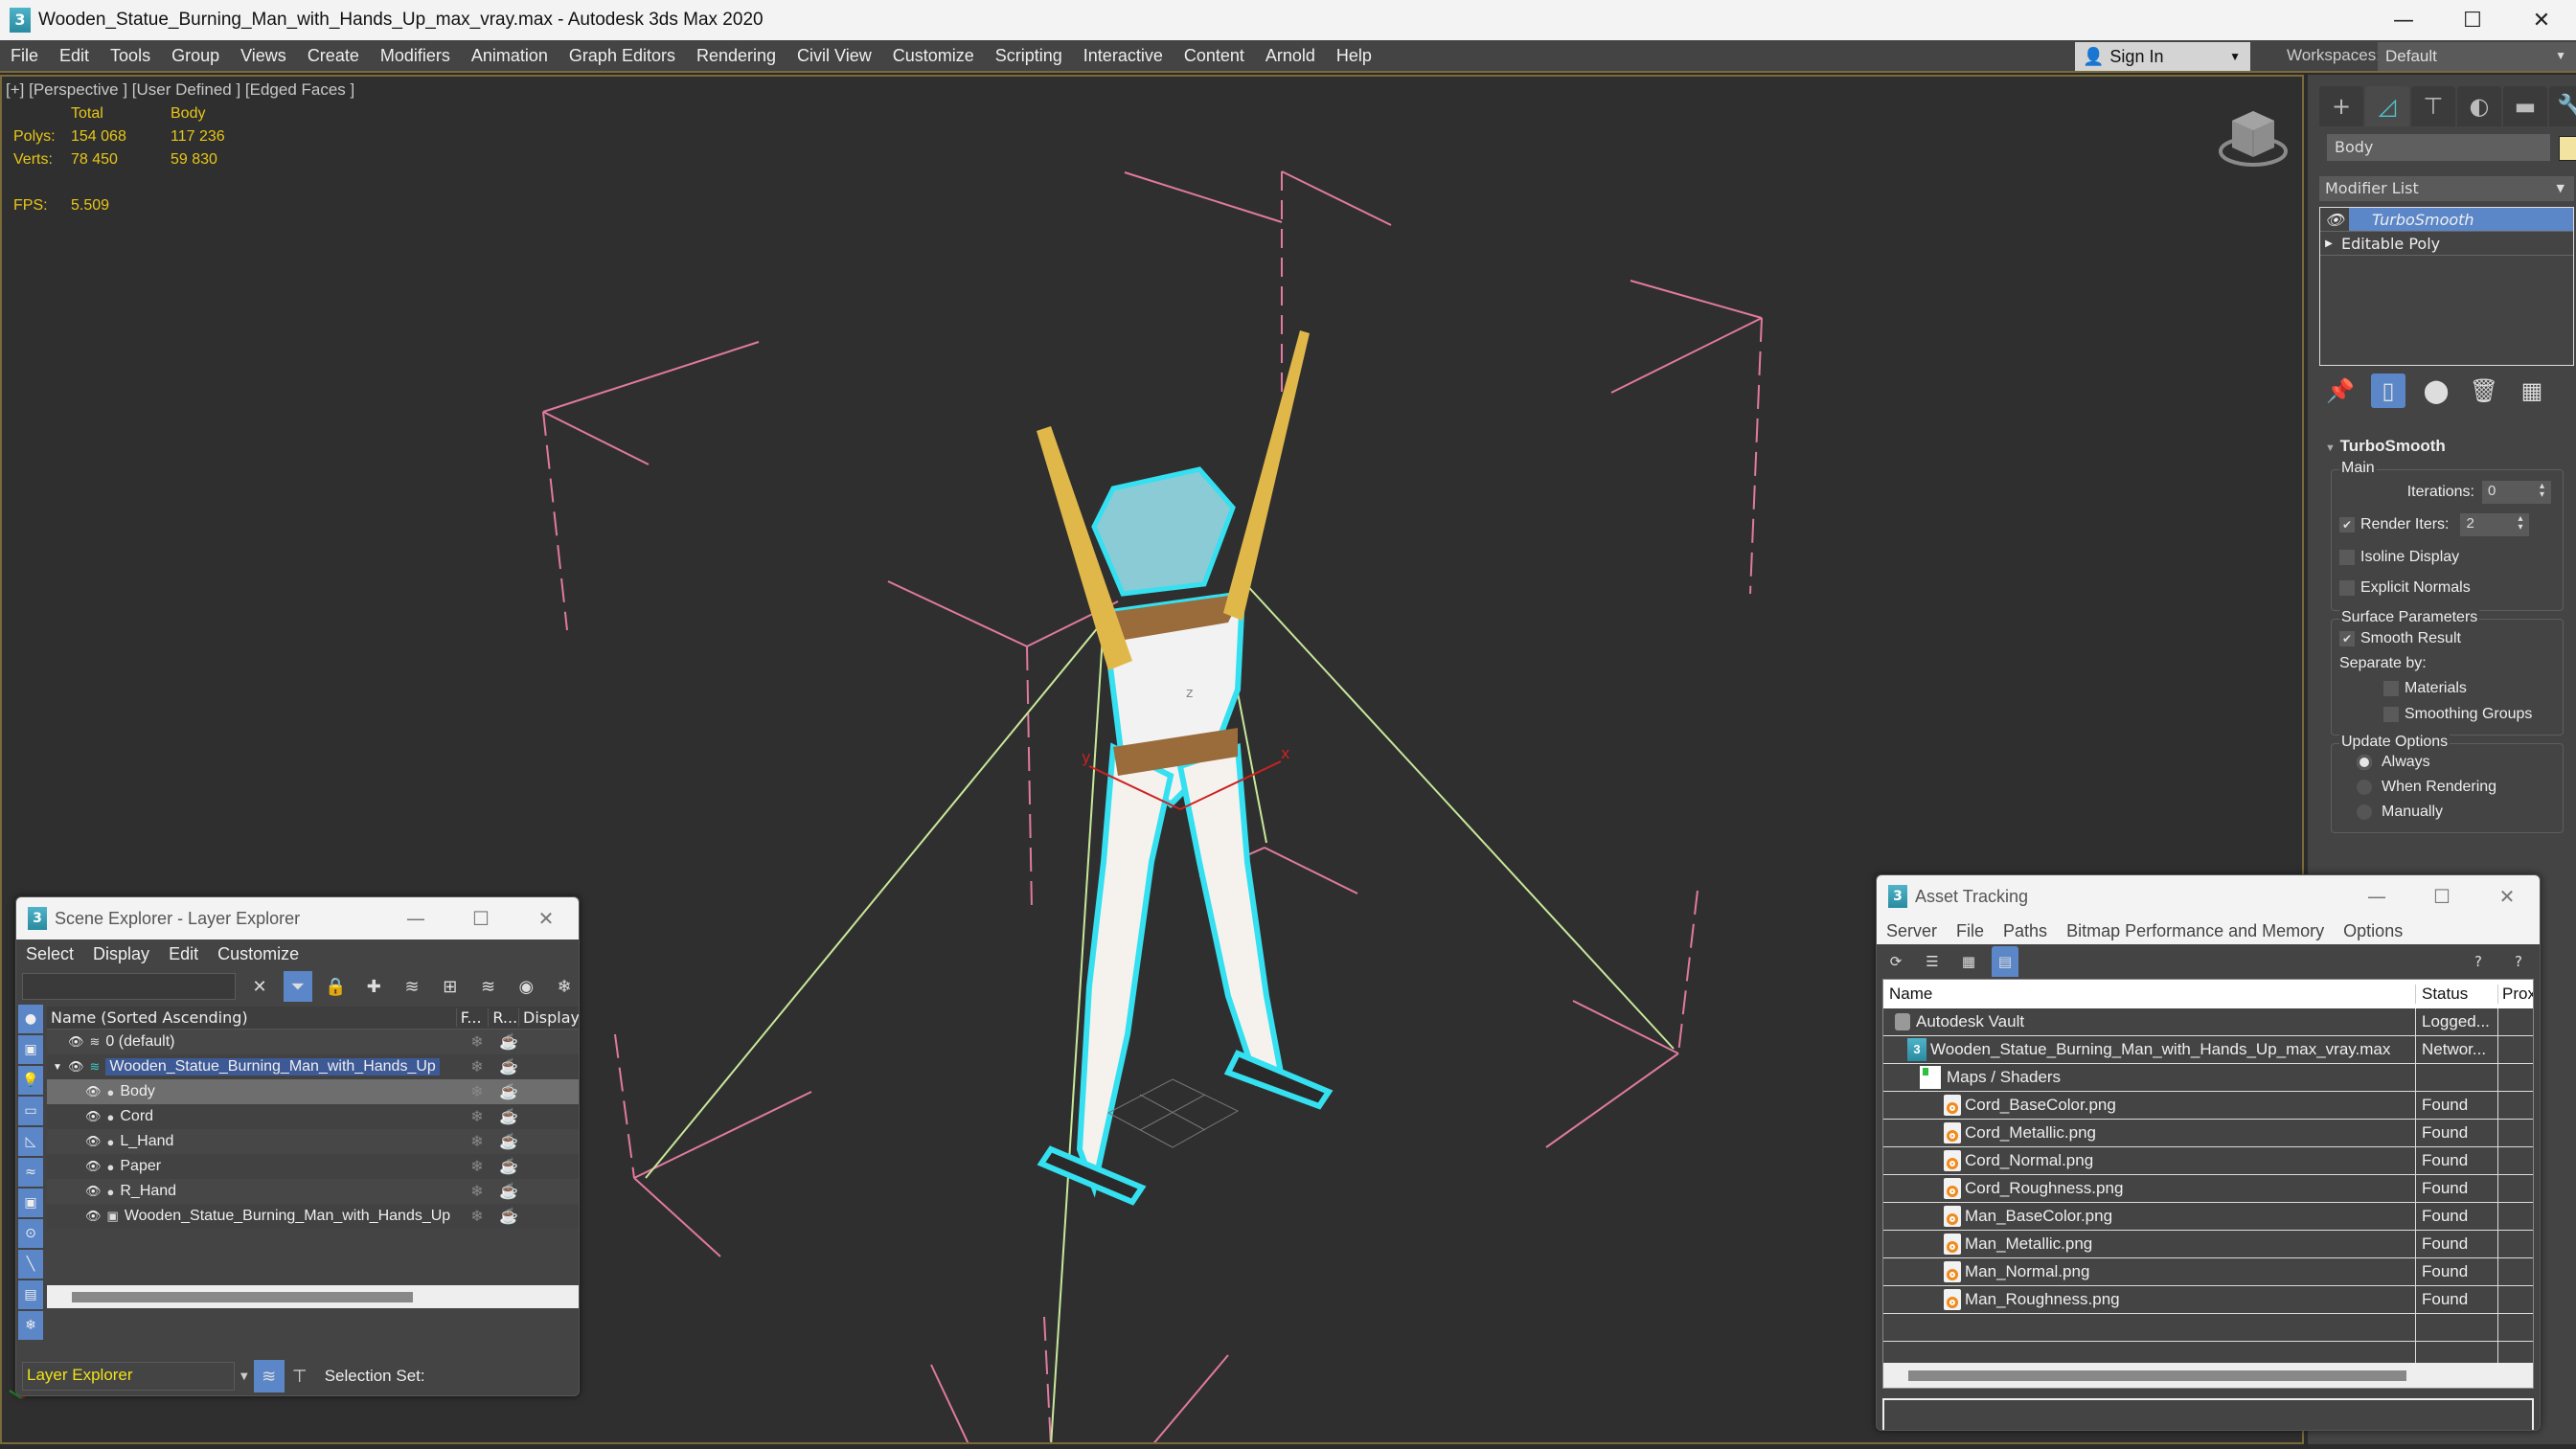 The width and height of the screenshot is (2576, 1449). I want to click on menu-content: Content, so click(1215, 56).